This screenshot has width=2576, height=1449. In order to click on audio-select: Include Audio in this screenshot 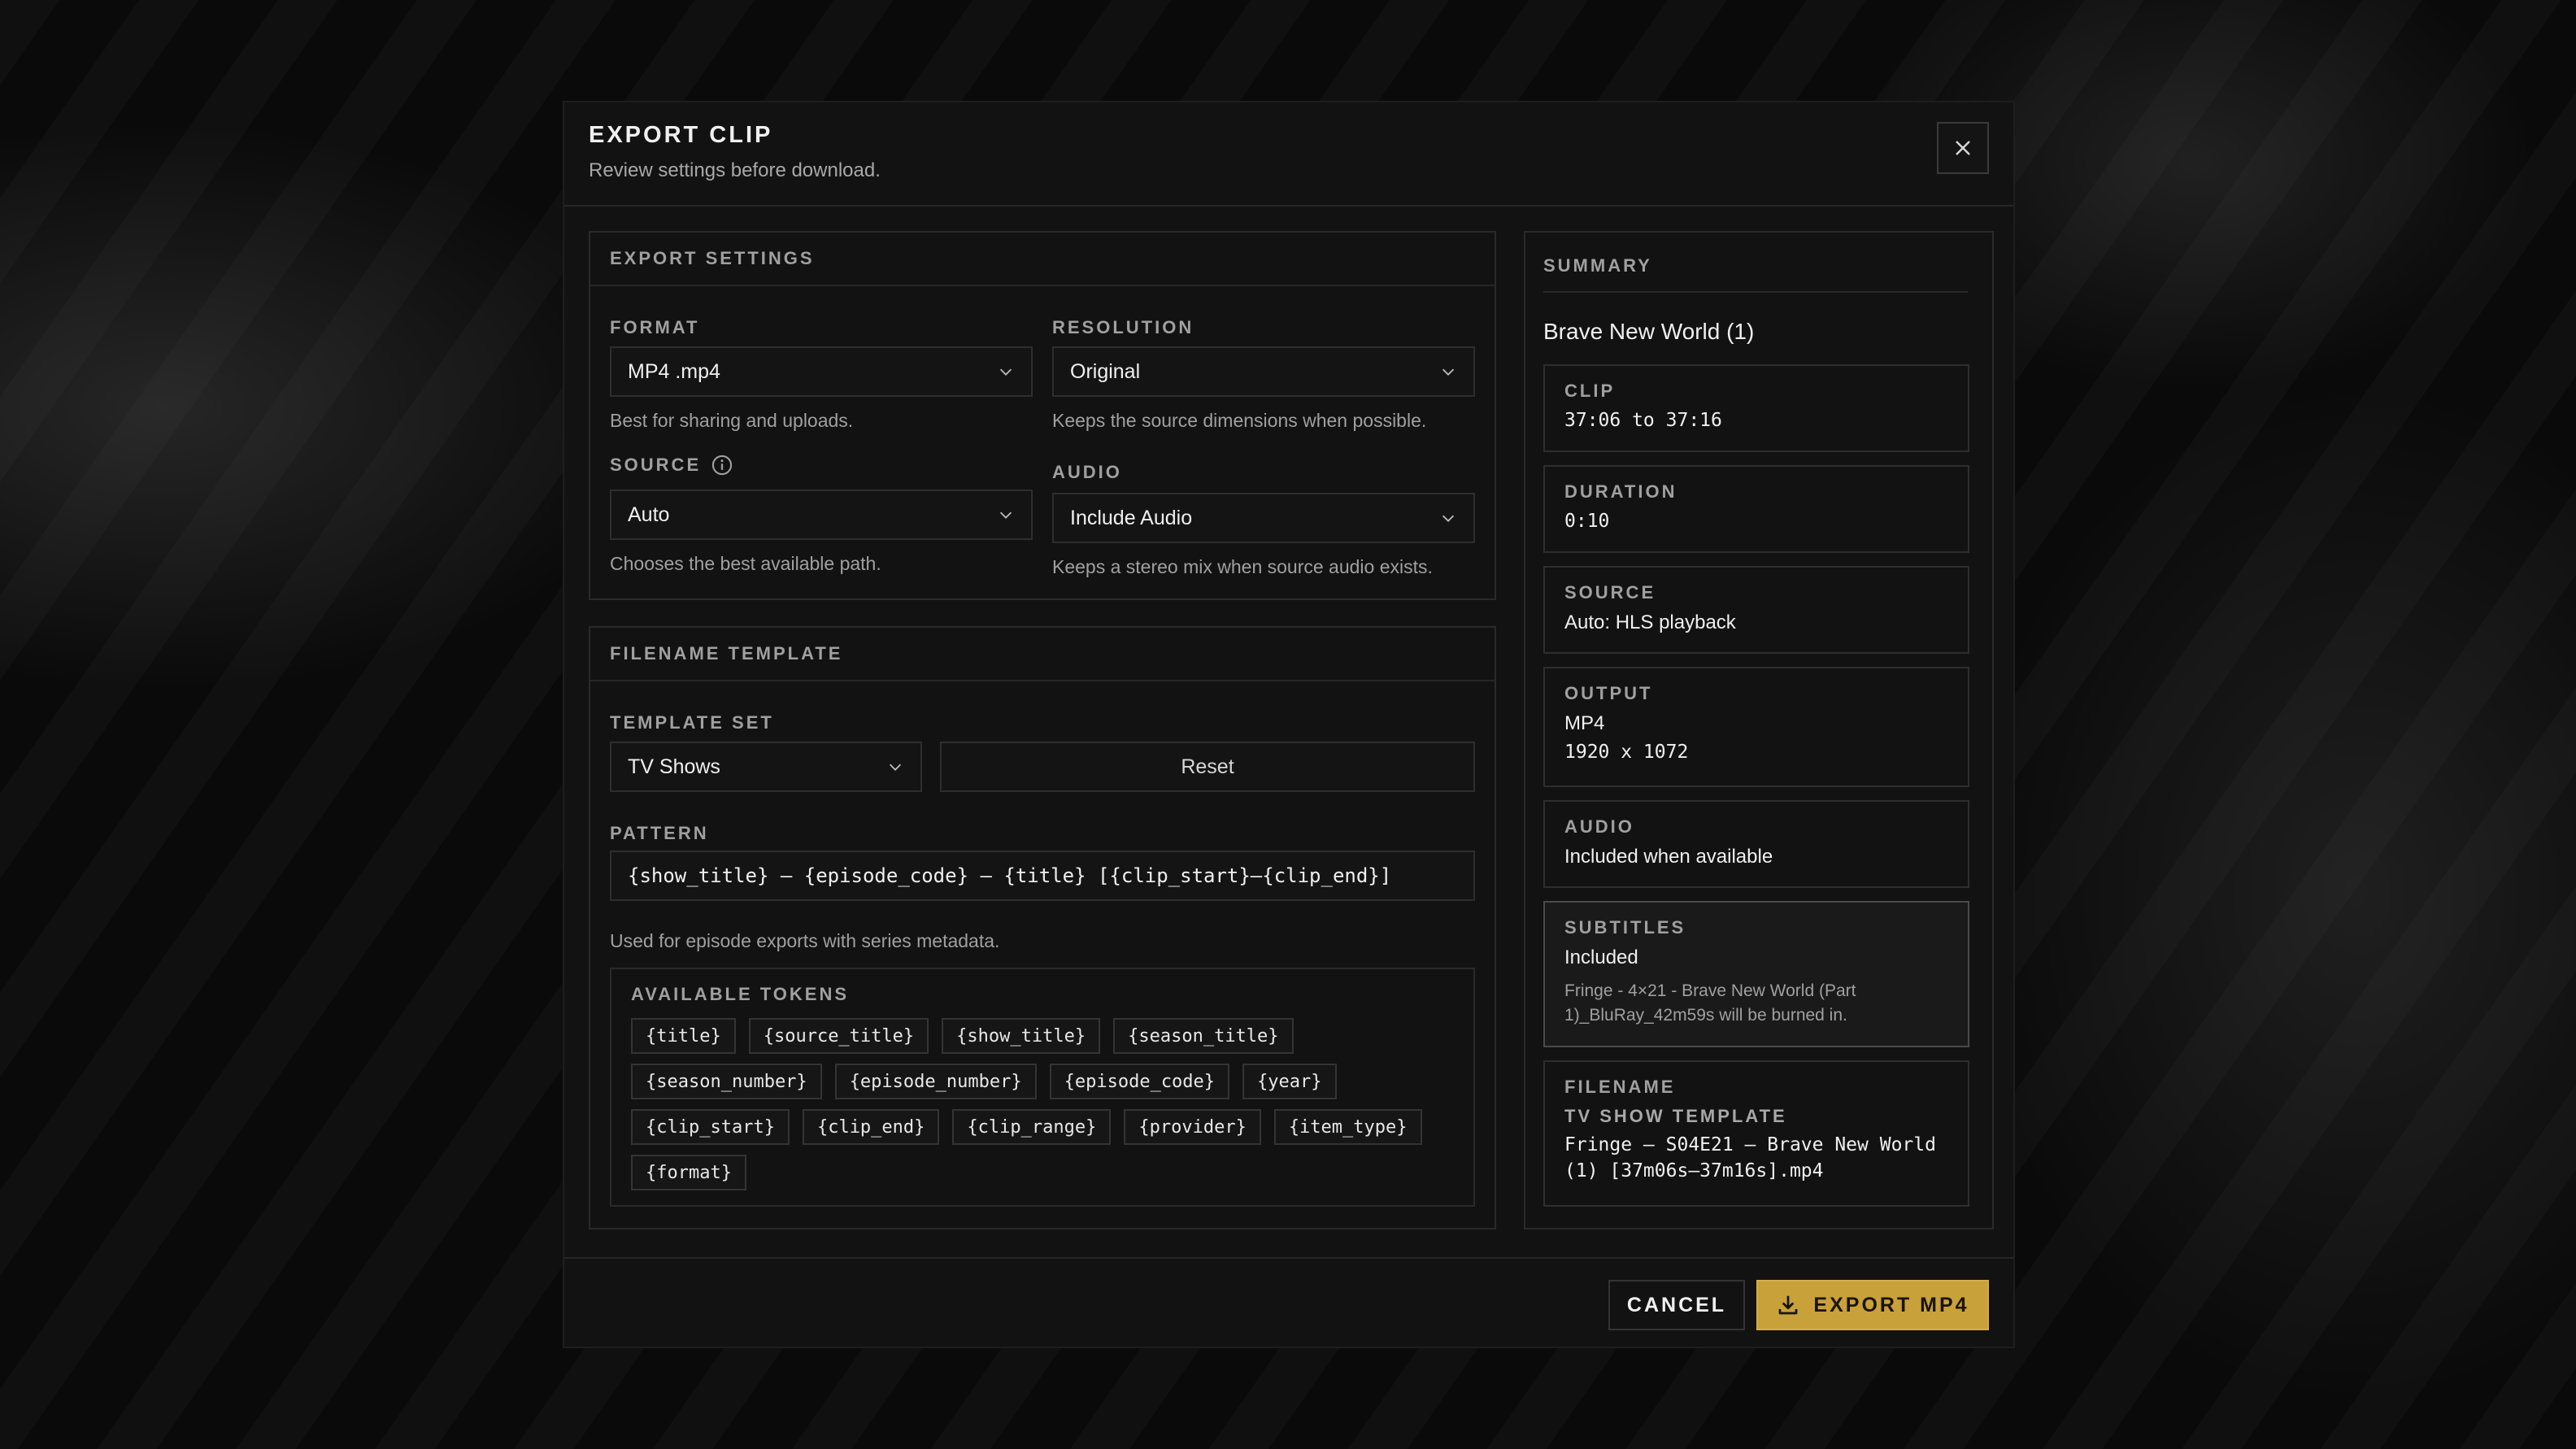, I will do `click(1264, 518)`.